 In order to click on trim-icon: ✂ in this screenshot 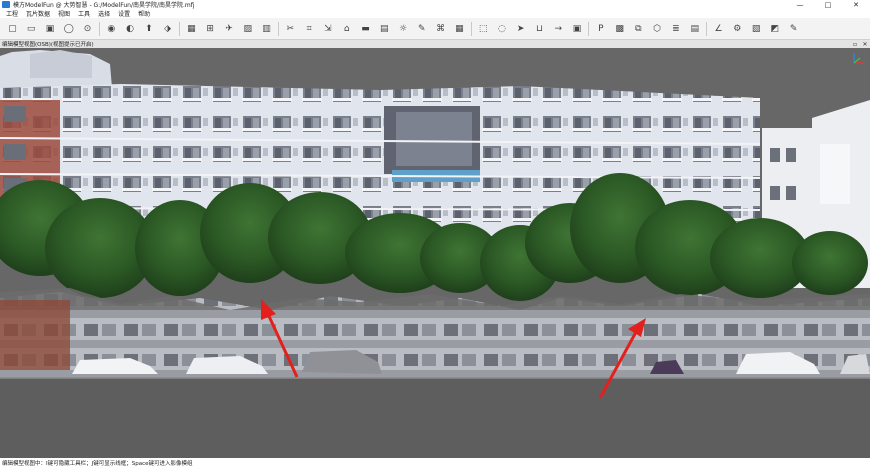, I will do `click(290, 29)`.